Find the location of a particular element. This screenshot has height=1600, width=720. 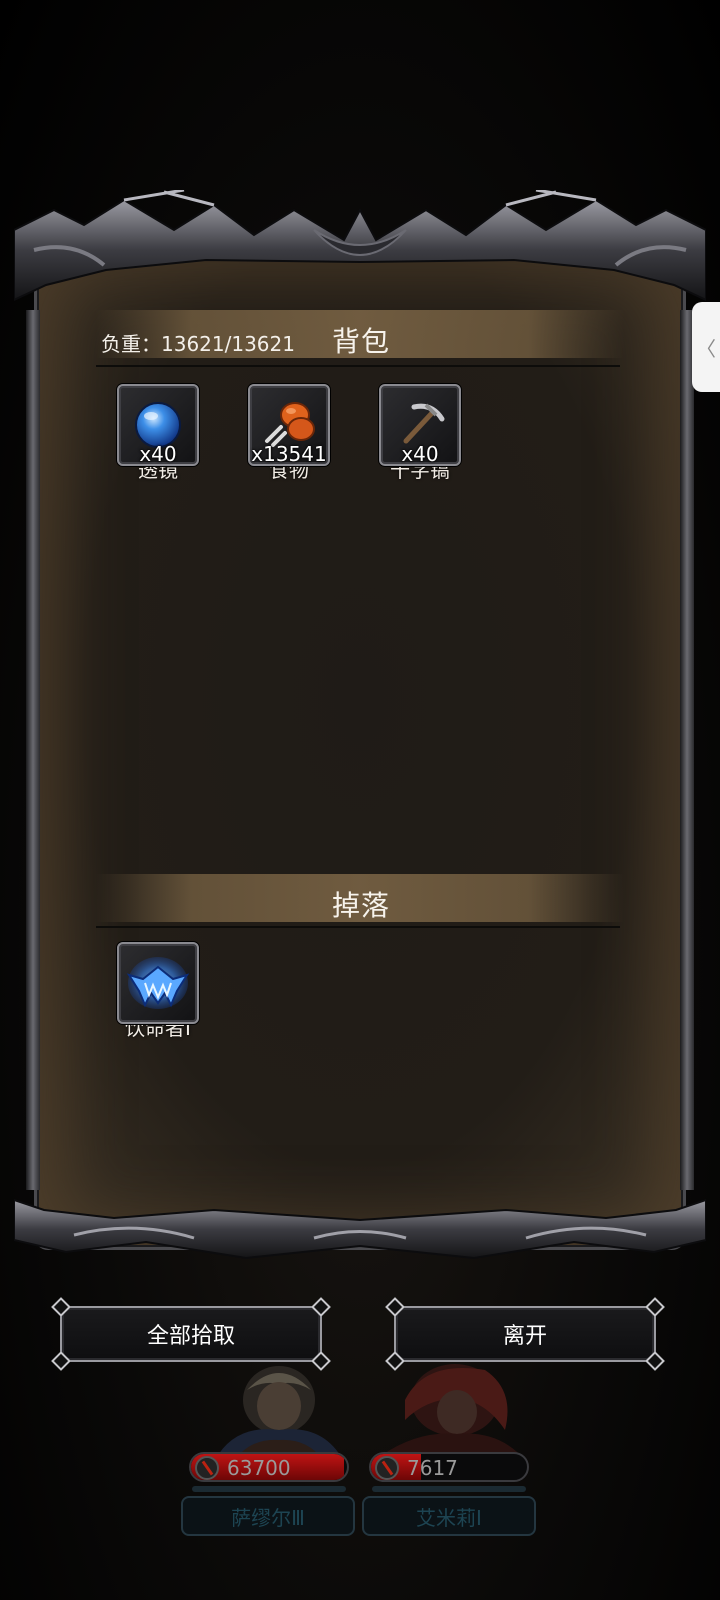

leave-button: 离开 is located at coordinates (525, 1334).